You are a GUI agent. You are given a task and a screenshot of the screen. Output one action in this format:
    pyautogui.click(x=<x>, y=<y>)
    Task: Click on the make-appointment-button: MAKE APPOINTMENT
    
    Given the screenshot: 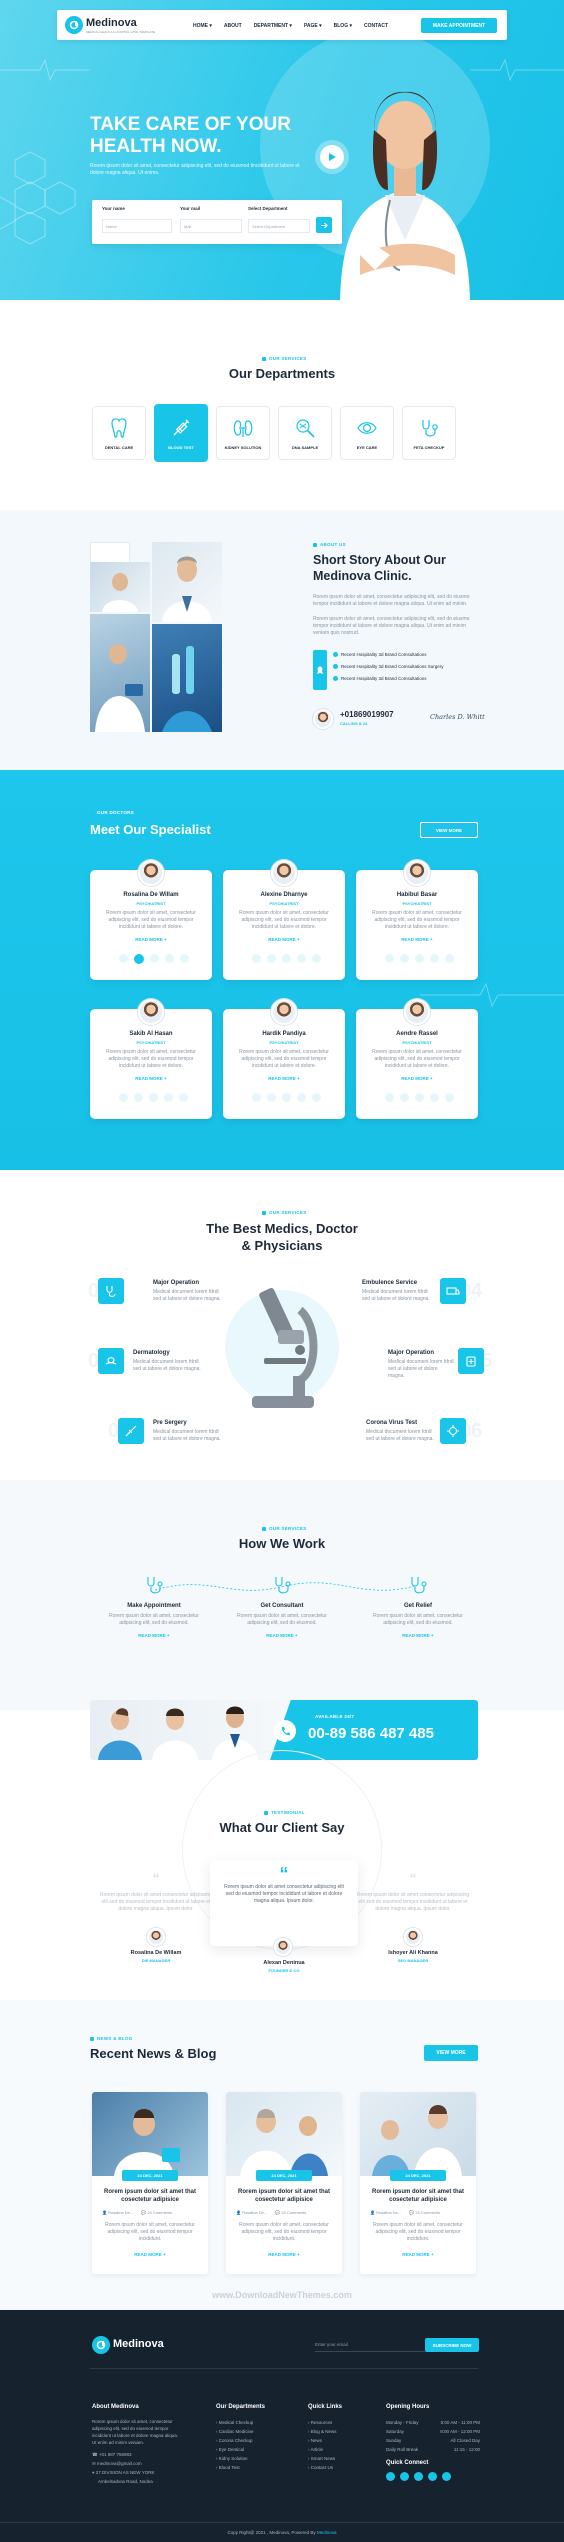 What is the action you would take?
    pyautogui.click(x=459, y=25)
    